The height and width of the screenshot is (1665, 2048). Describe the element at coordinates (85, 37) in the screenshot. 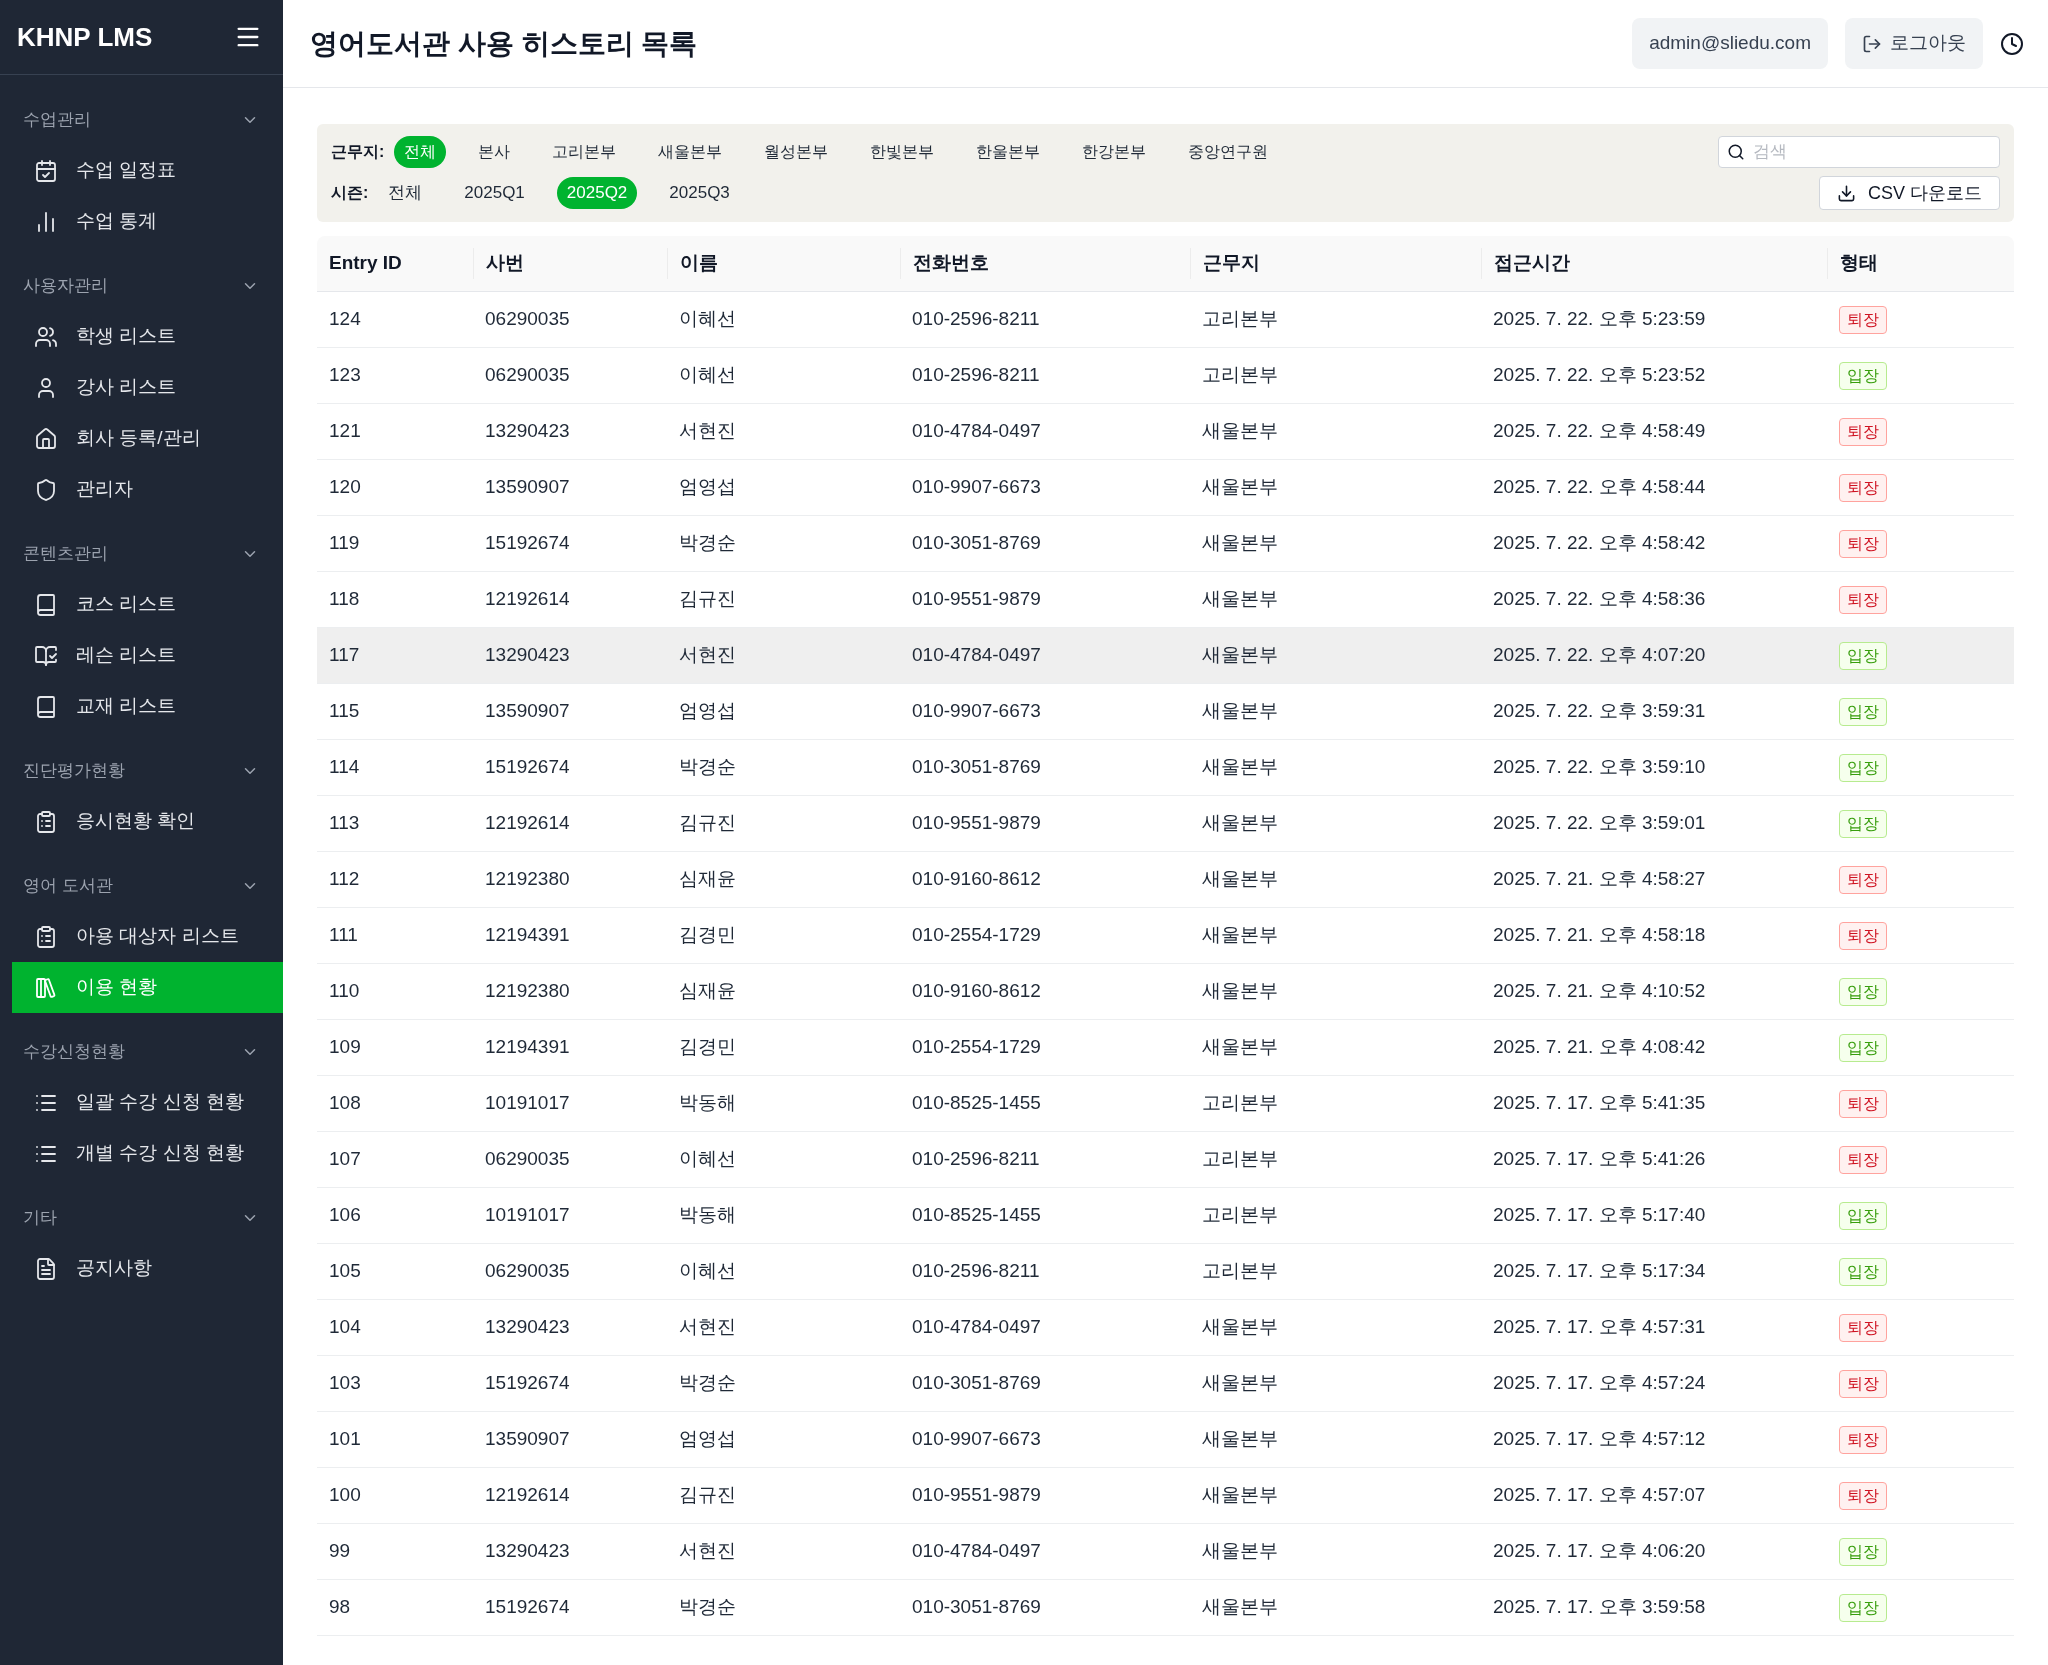

I see `brand-logo: KHNP LMS` at that location.